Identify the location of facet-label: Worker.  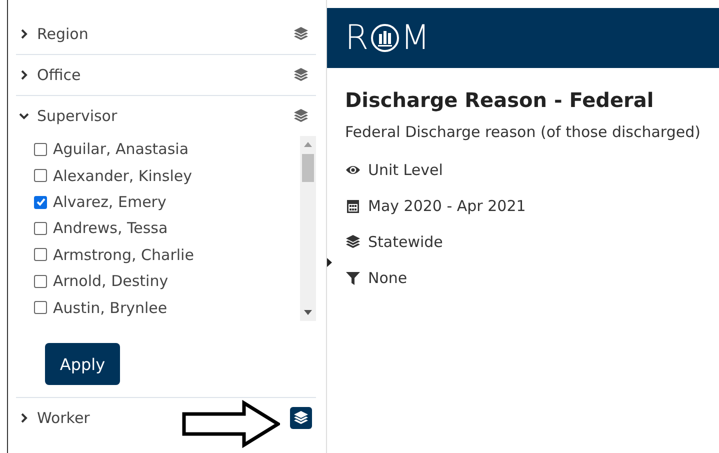
(64, 418).